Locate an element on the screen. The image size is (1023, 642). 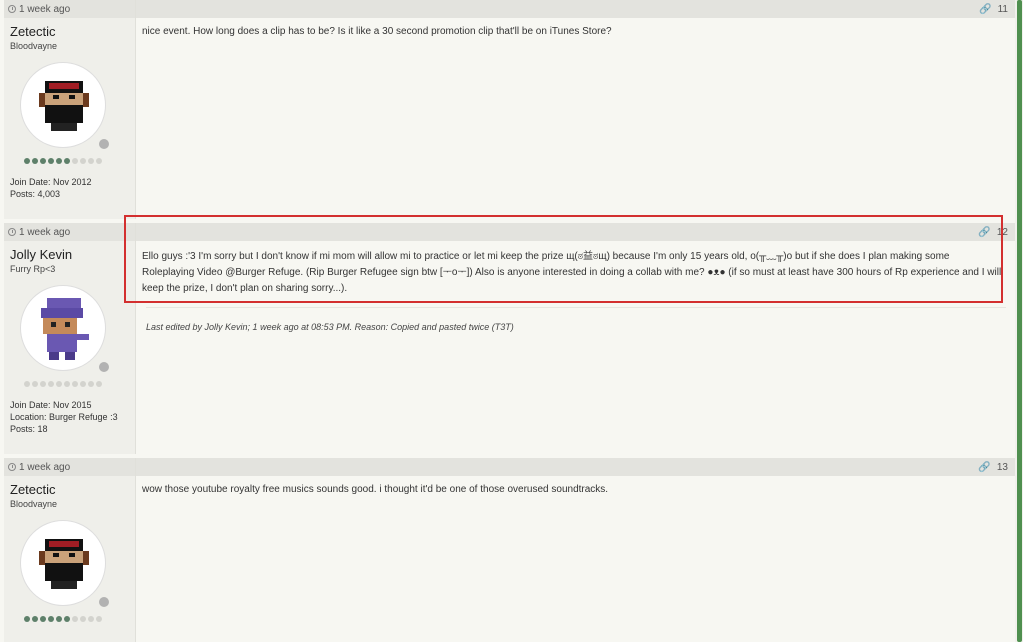
post-header: 🔗 11 is located at coordinates (576, 9).